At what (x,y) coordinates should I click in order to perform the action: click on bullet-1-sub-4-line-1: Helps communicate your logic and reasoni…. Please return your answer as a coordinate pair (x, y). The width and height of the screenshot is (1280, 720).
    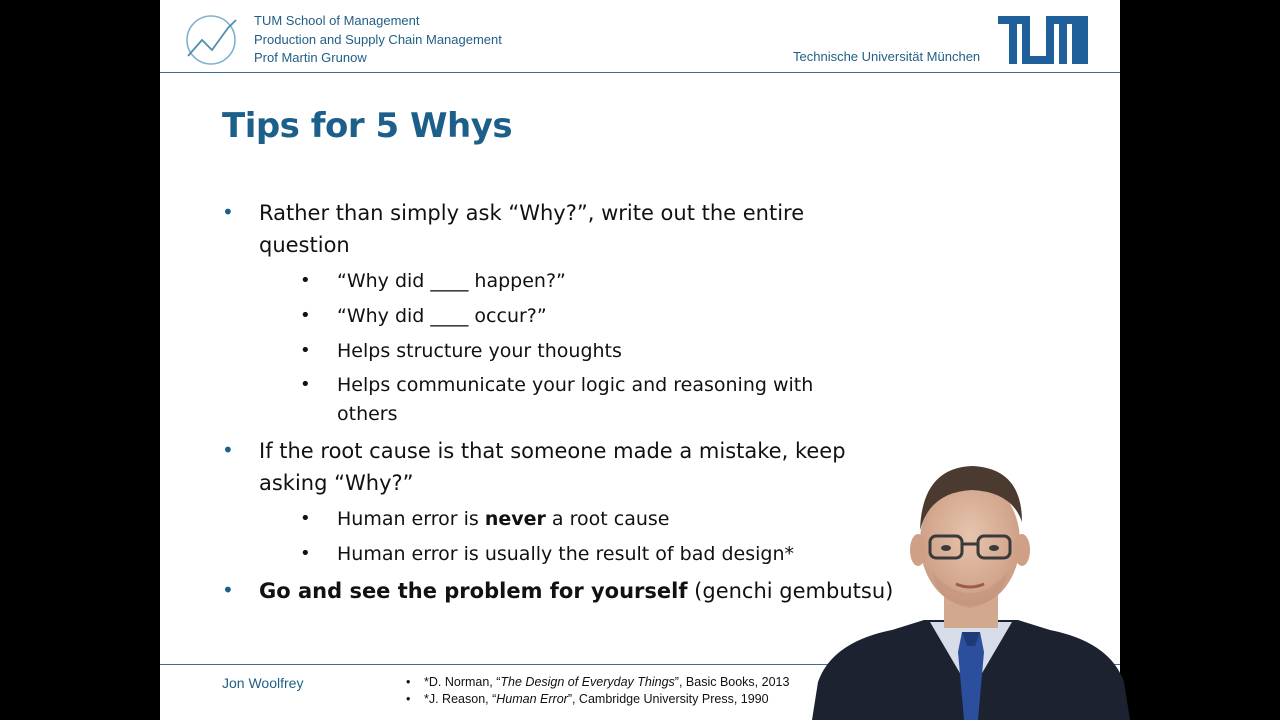
    Looking at the image, I should click on (575, 385).